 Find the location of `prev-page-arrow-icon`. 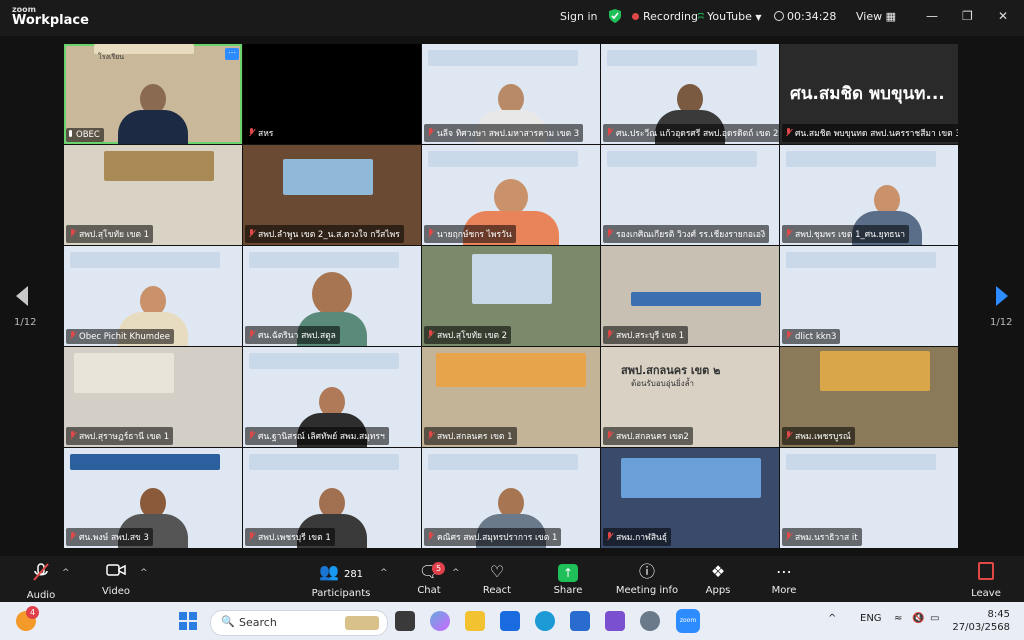

prev-page-arrow-icon is located at coordinates (22, 296).